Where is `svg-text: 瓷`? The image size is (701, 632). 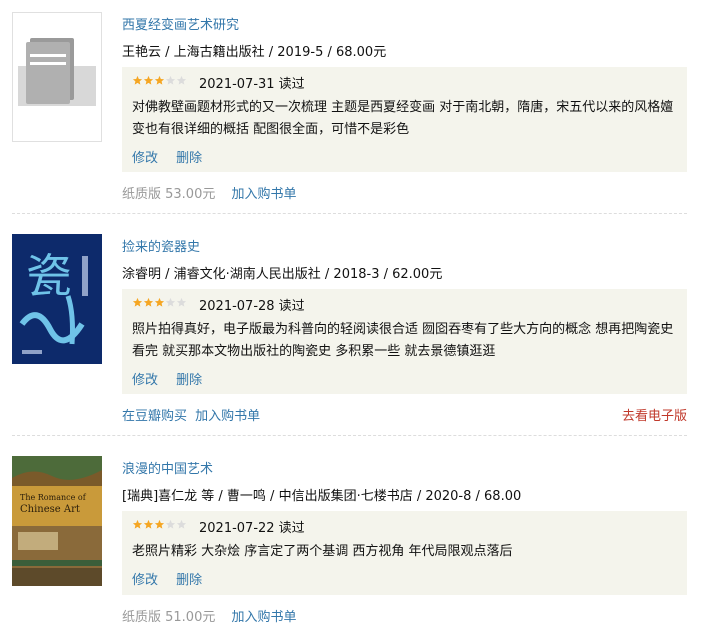 svg-text: 瓷 is located at coordinates (49, 276).